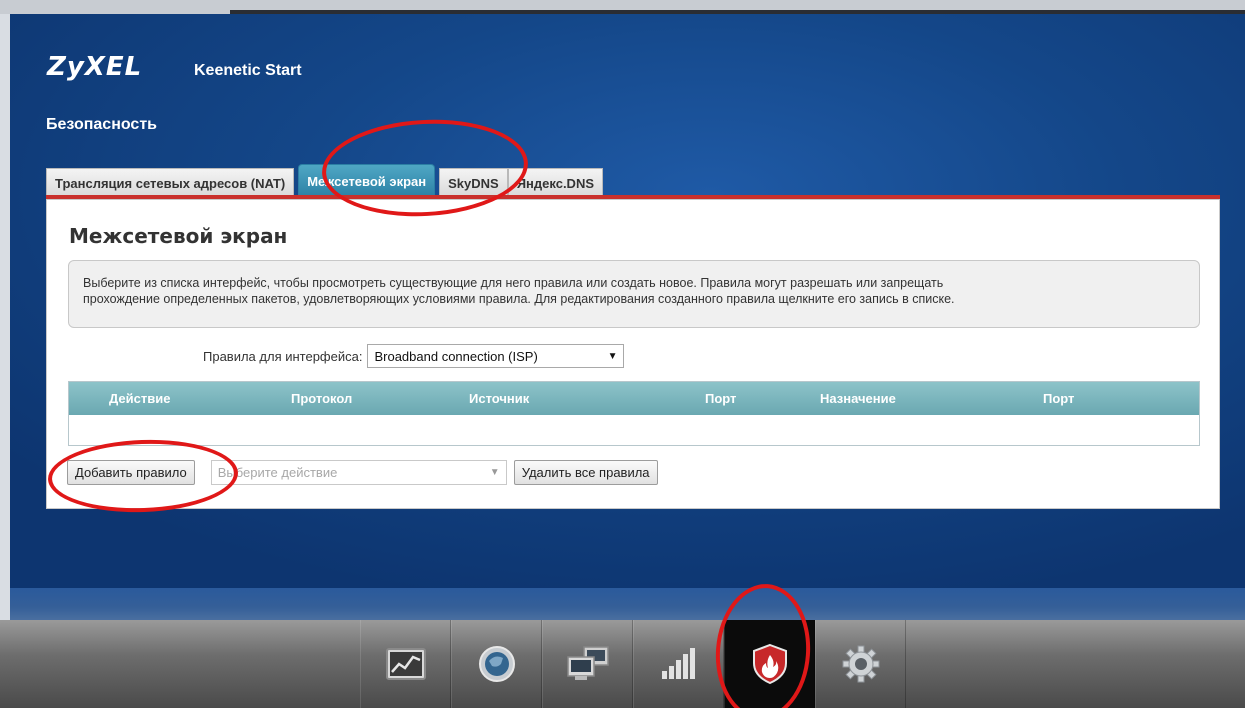 The height and width of the screenshot is (708, 1245). I want to click on bottom-nav-bar, so click(622, 664).